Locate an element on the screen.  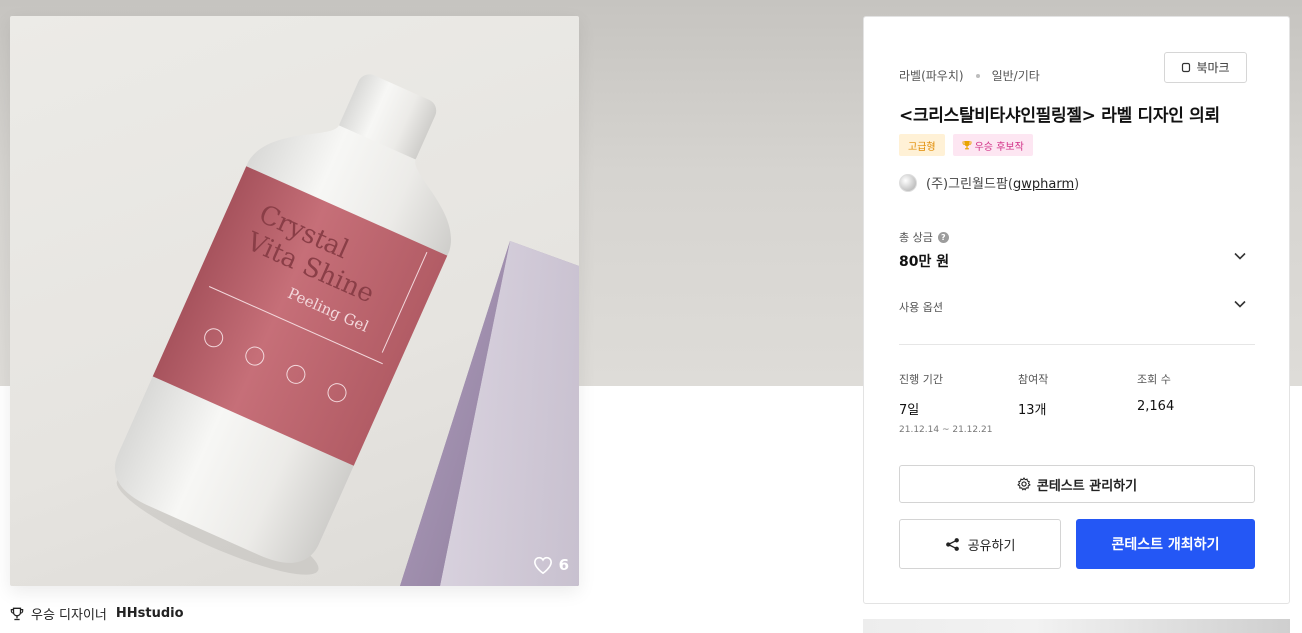
promo-banner is located at coordinates (1076, 626).